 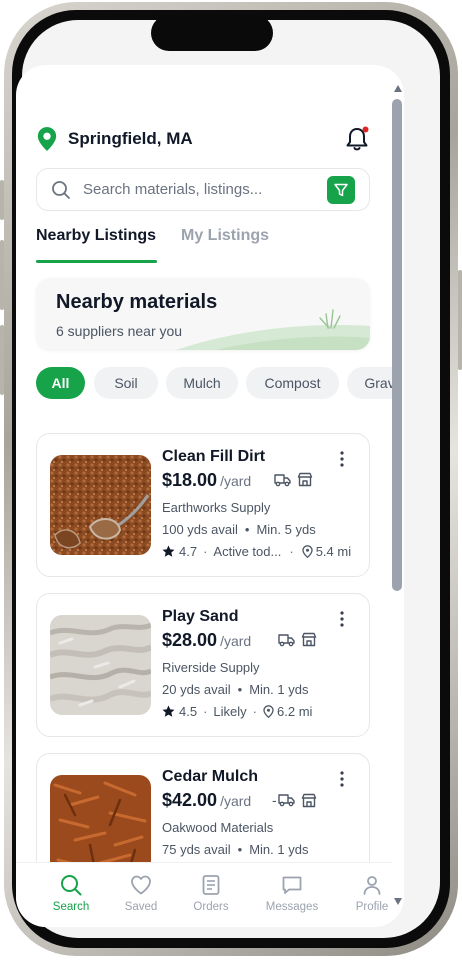 What do you see at coordinates (216, 507) in the screenshot?
I see `supplier-name: Earthworks Supply` at bounding box center [216, 507].